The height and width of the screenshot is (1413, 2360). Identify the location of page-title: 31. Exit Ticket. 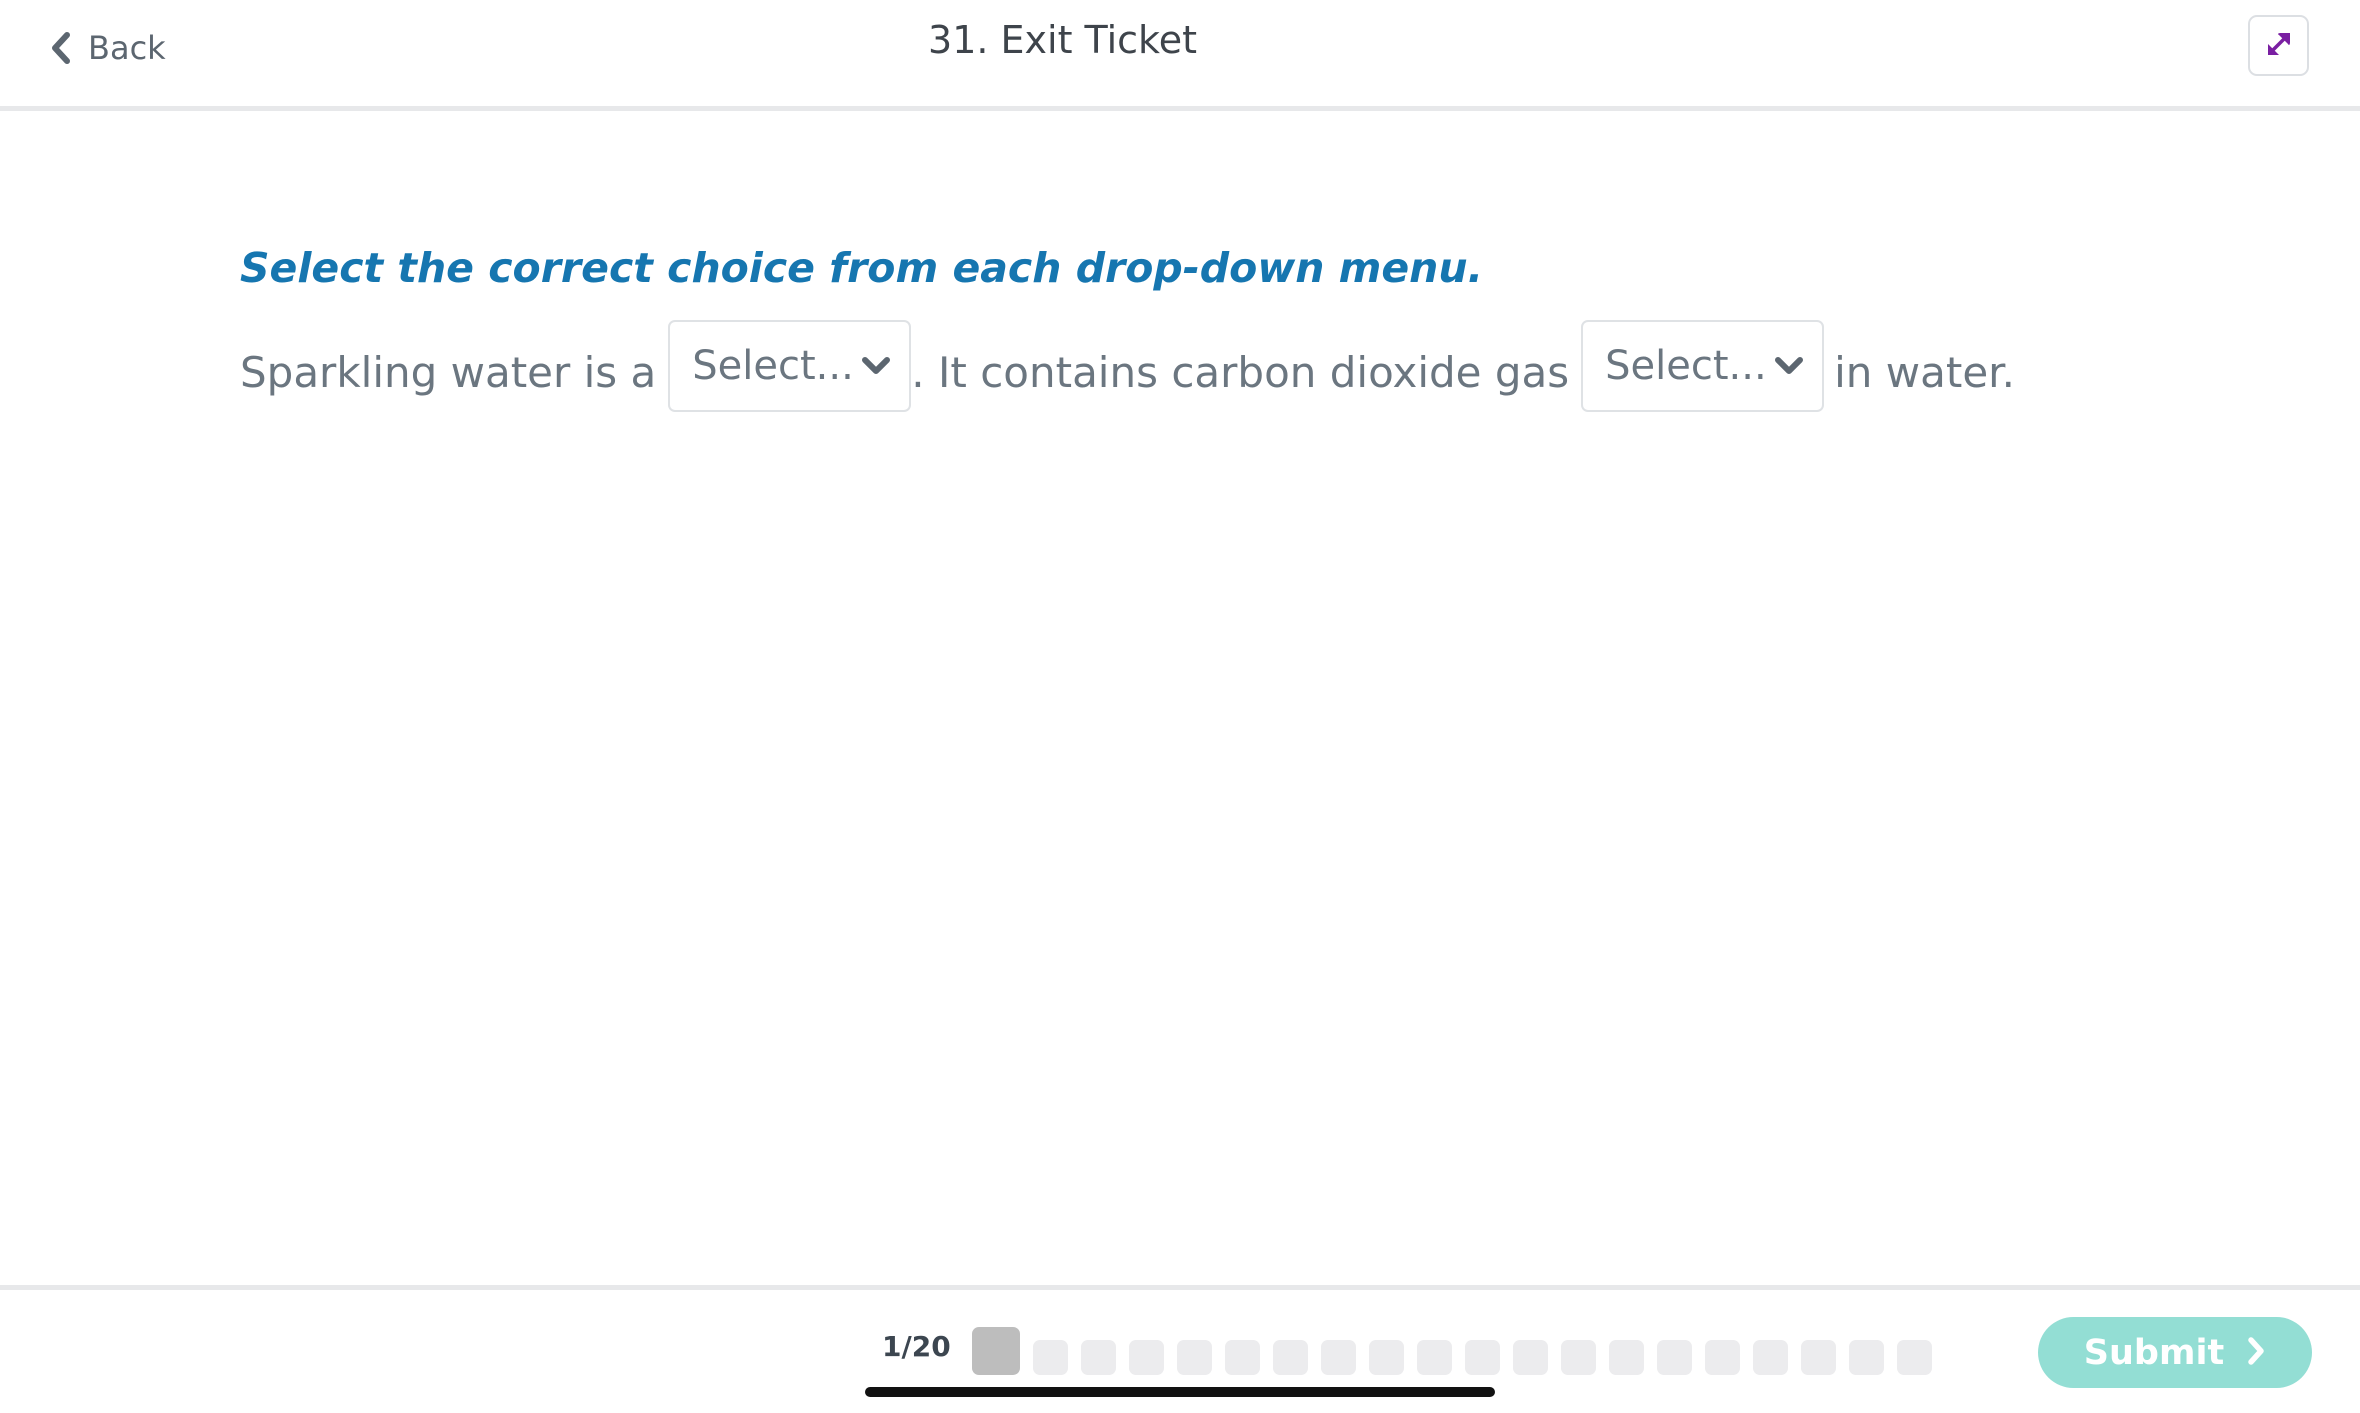
(1062, 40).